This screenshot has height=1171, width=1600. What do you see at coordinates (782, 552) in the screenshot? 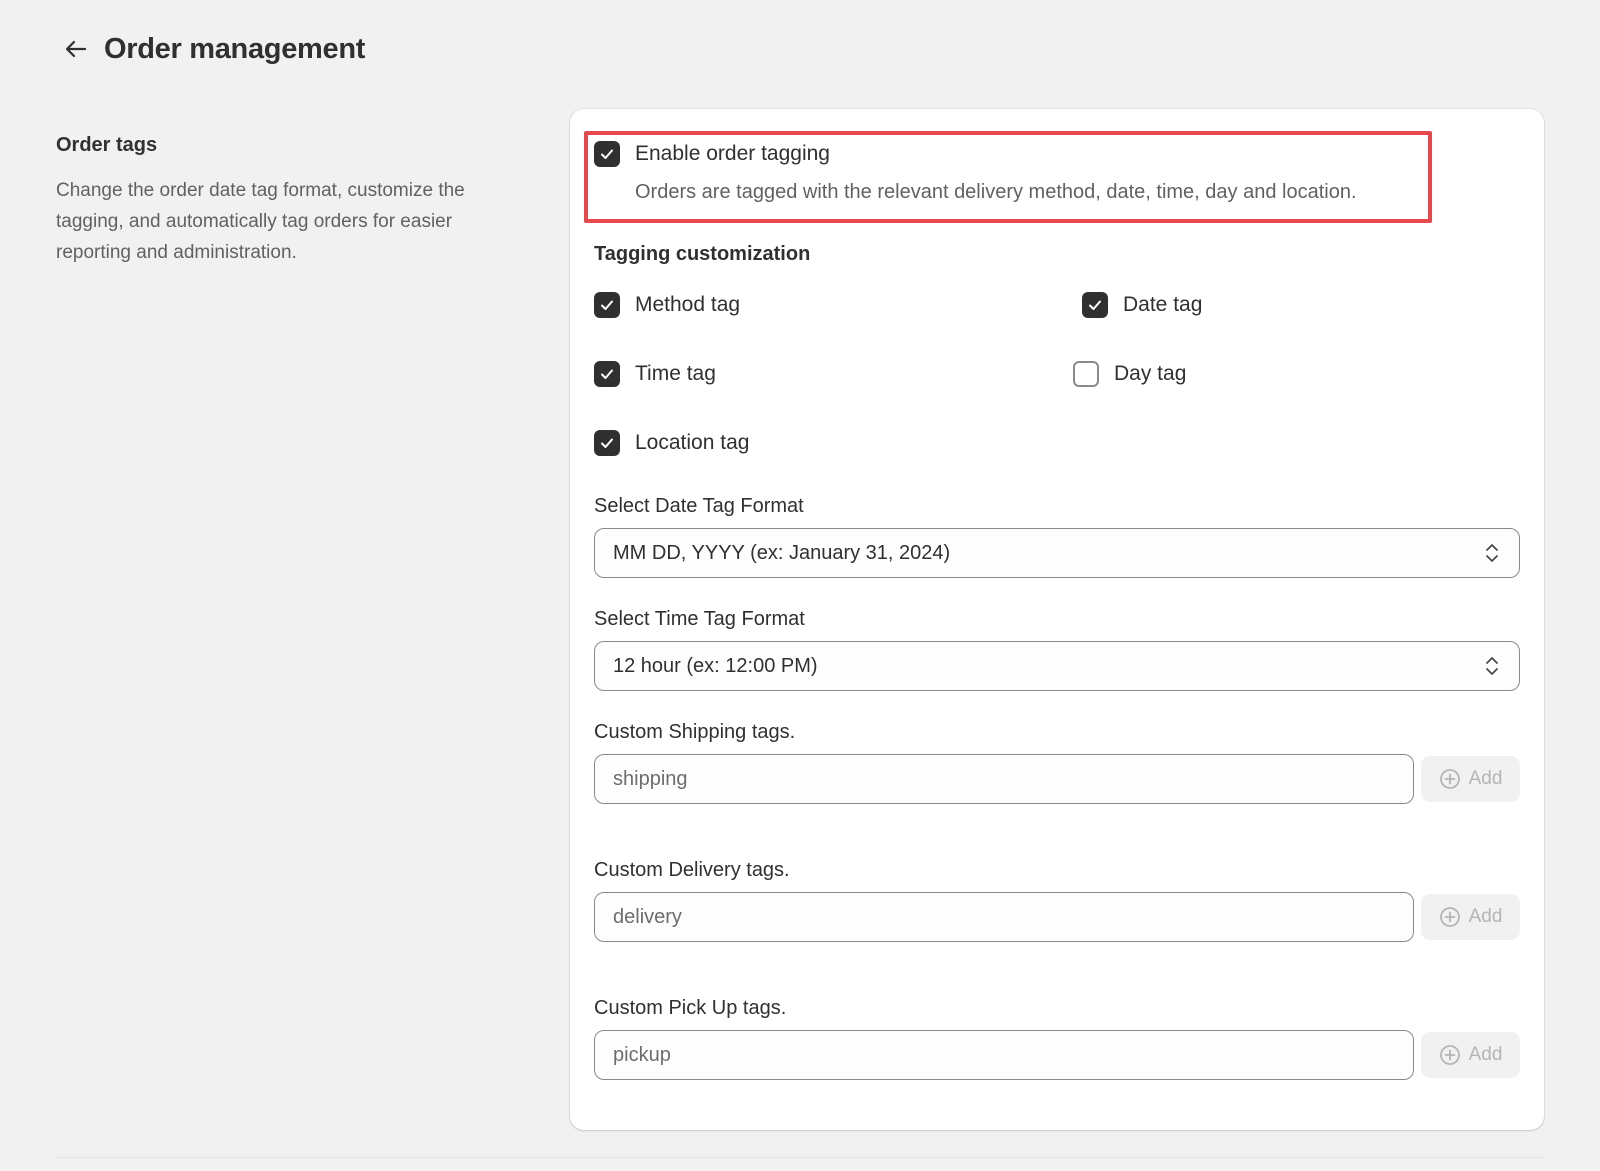
I see `date-format-value: MM DD, YYYY (ex: January 31, 2024)` at bounding box center [782, 552].